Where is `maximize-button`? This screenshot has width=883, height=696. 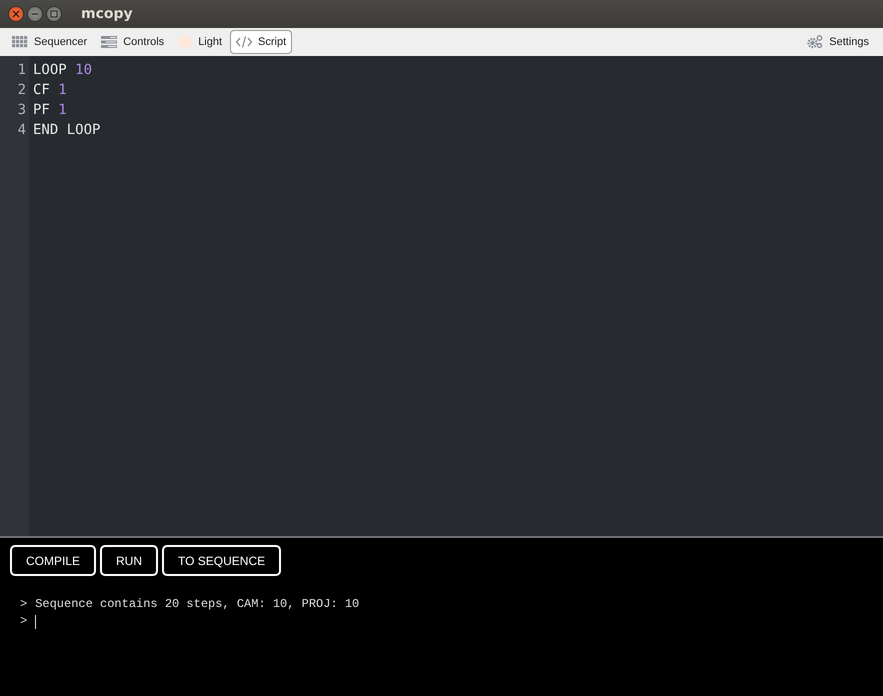 maximize-button is located at coordinates (54, 14).